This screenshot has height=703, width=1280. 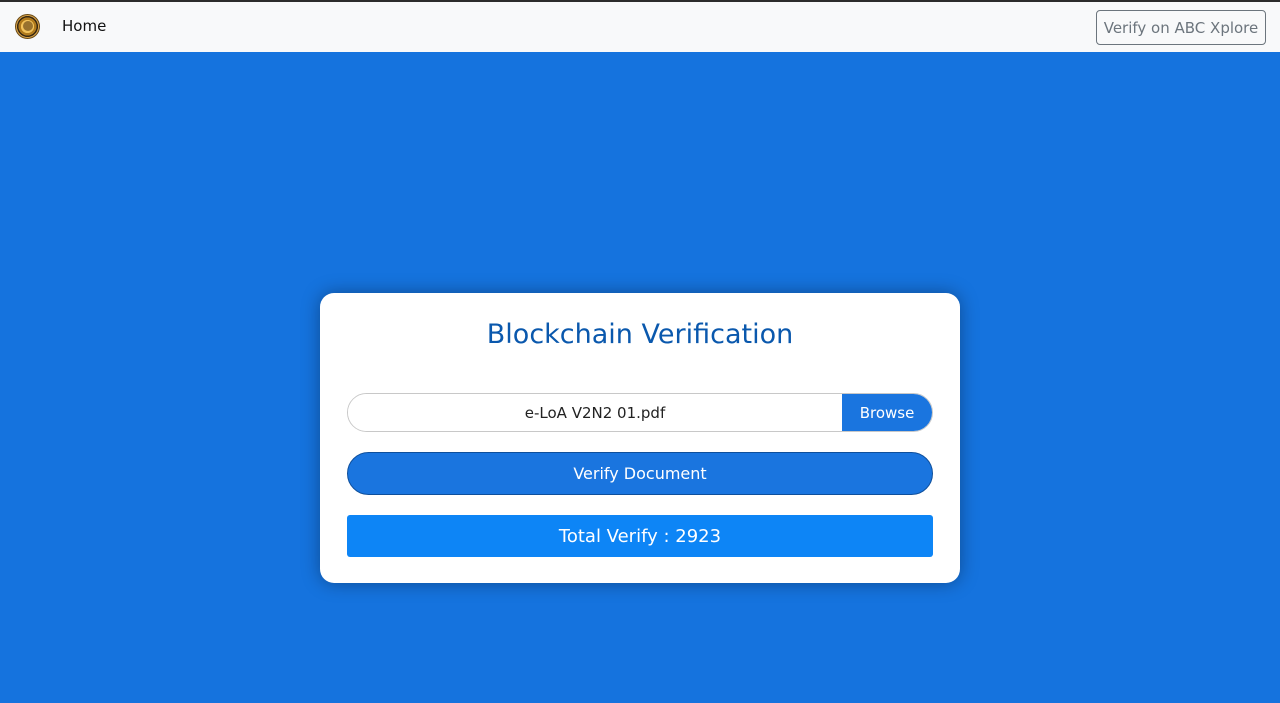 I want to click on logo-center, so click(x=28, y=26).